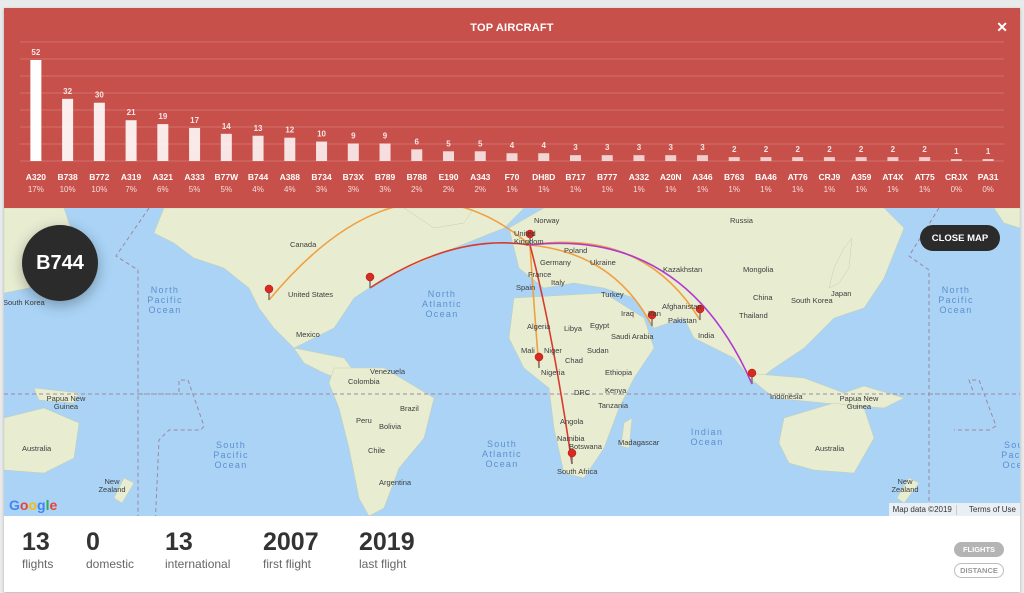 The image size is (1024, 593). I want to click on close-x-icon: ✕, so click(1002, 27).